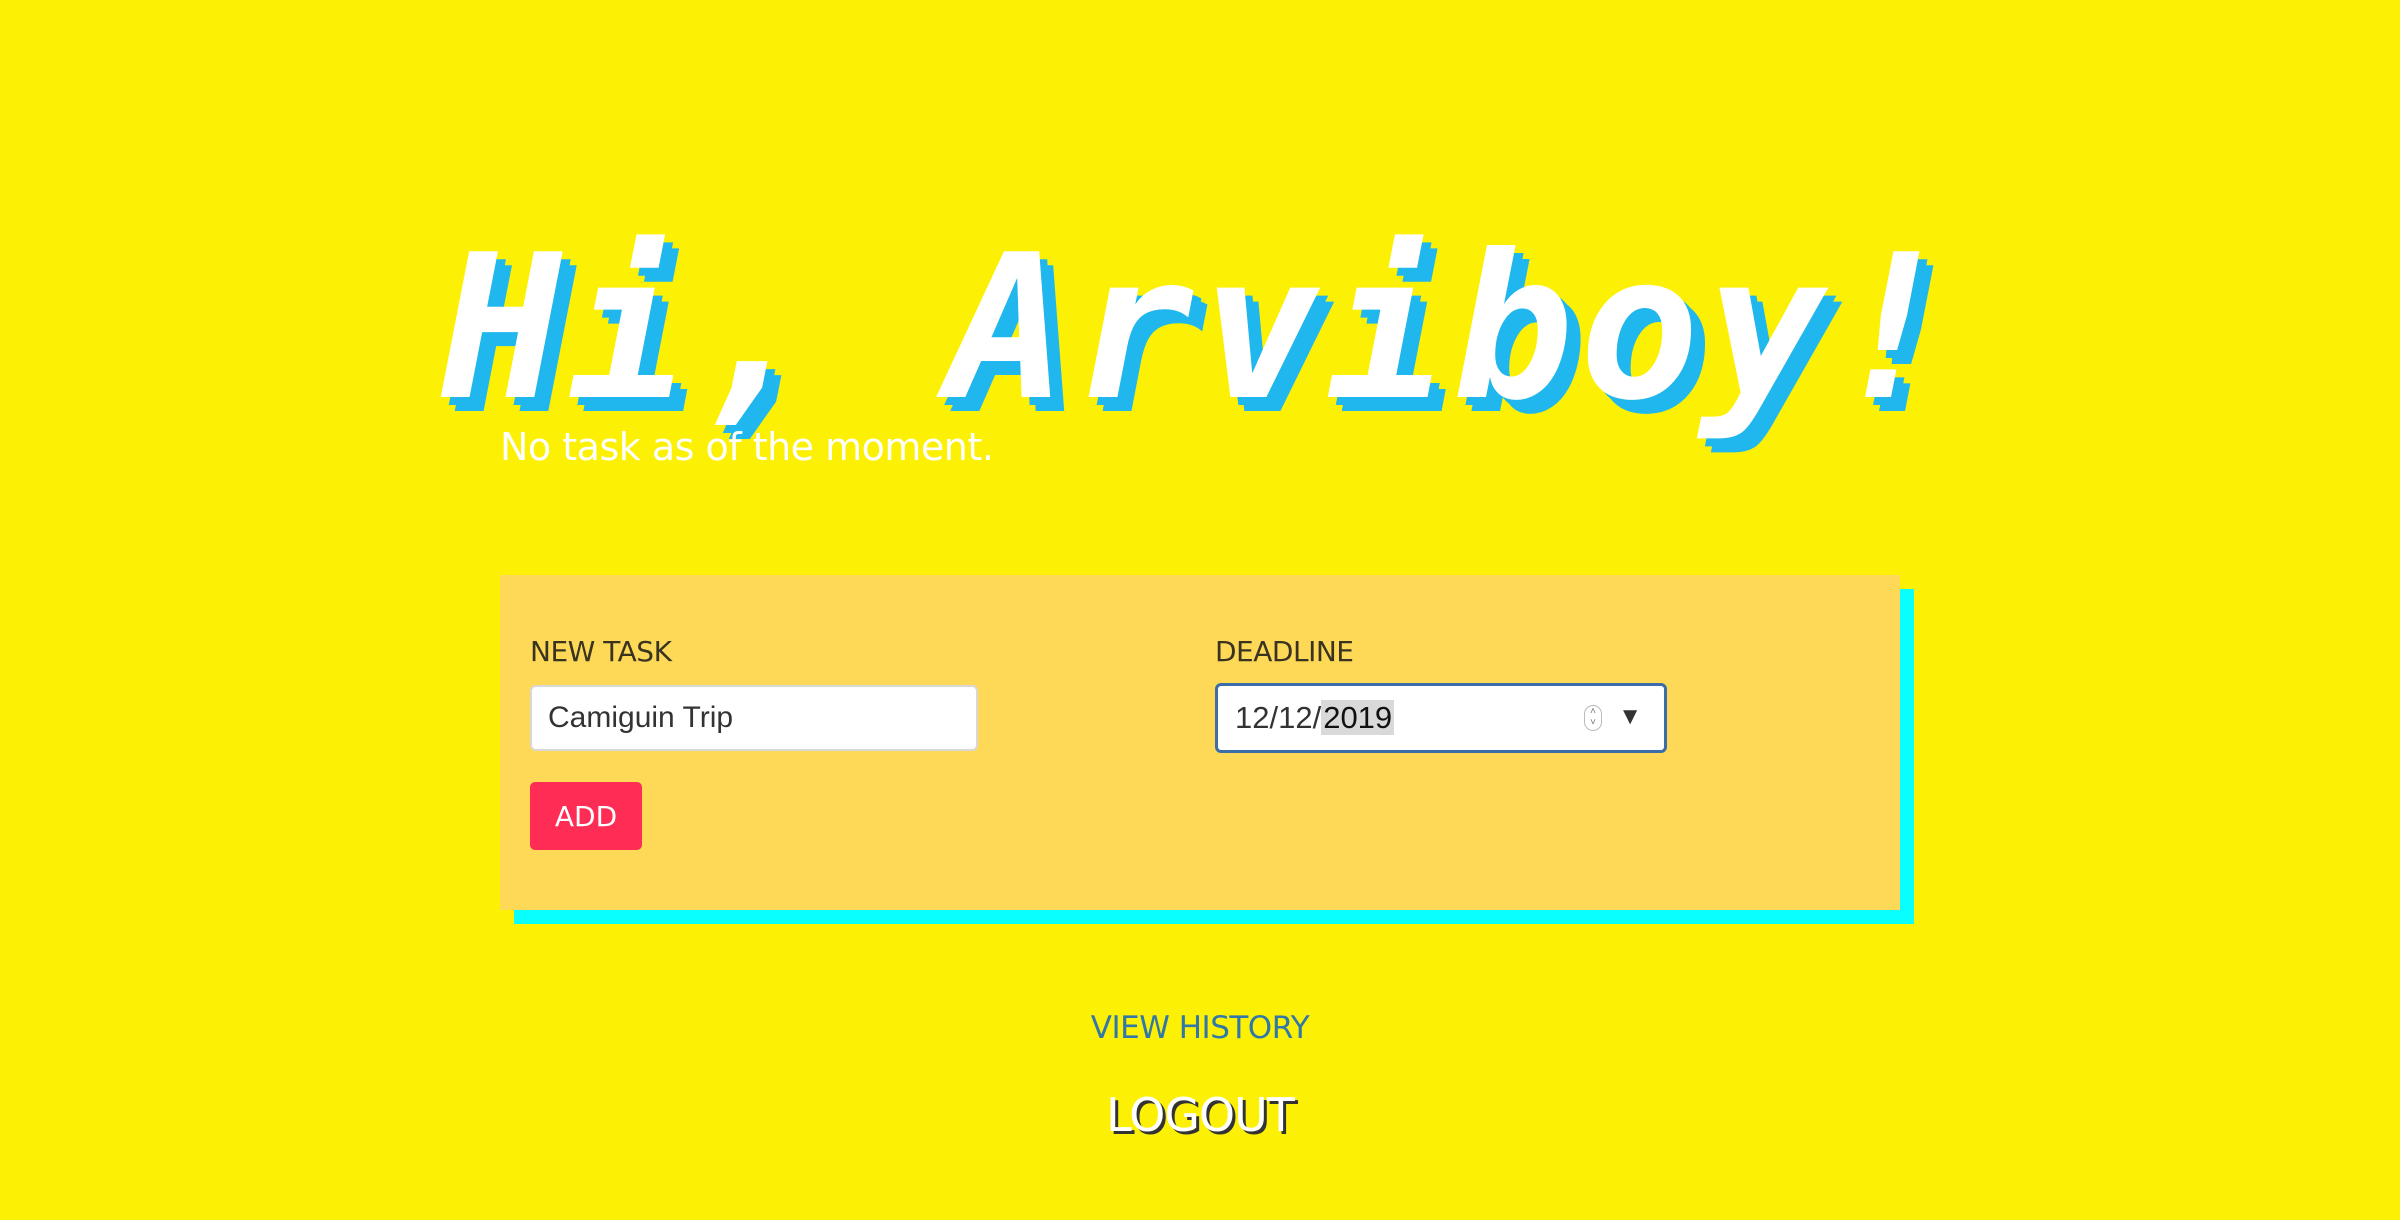 This screenshot has width=2400, height=1220. I want to click on view-history-link: VIEW HISTORY, so click(1200, 1028).